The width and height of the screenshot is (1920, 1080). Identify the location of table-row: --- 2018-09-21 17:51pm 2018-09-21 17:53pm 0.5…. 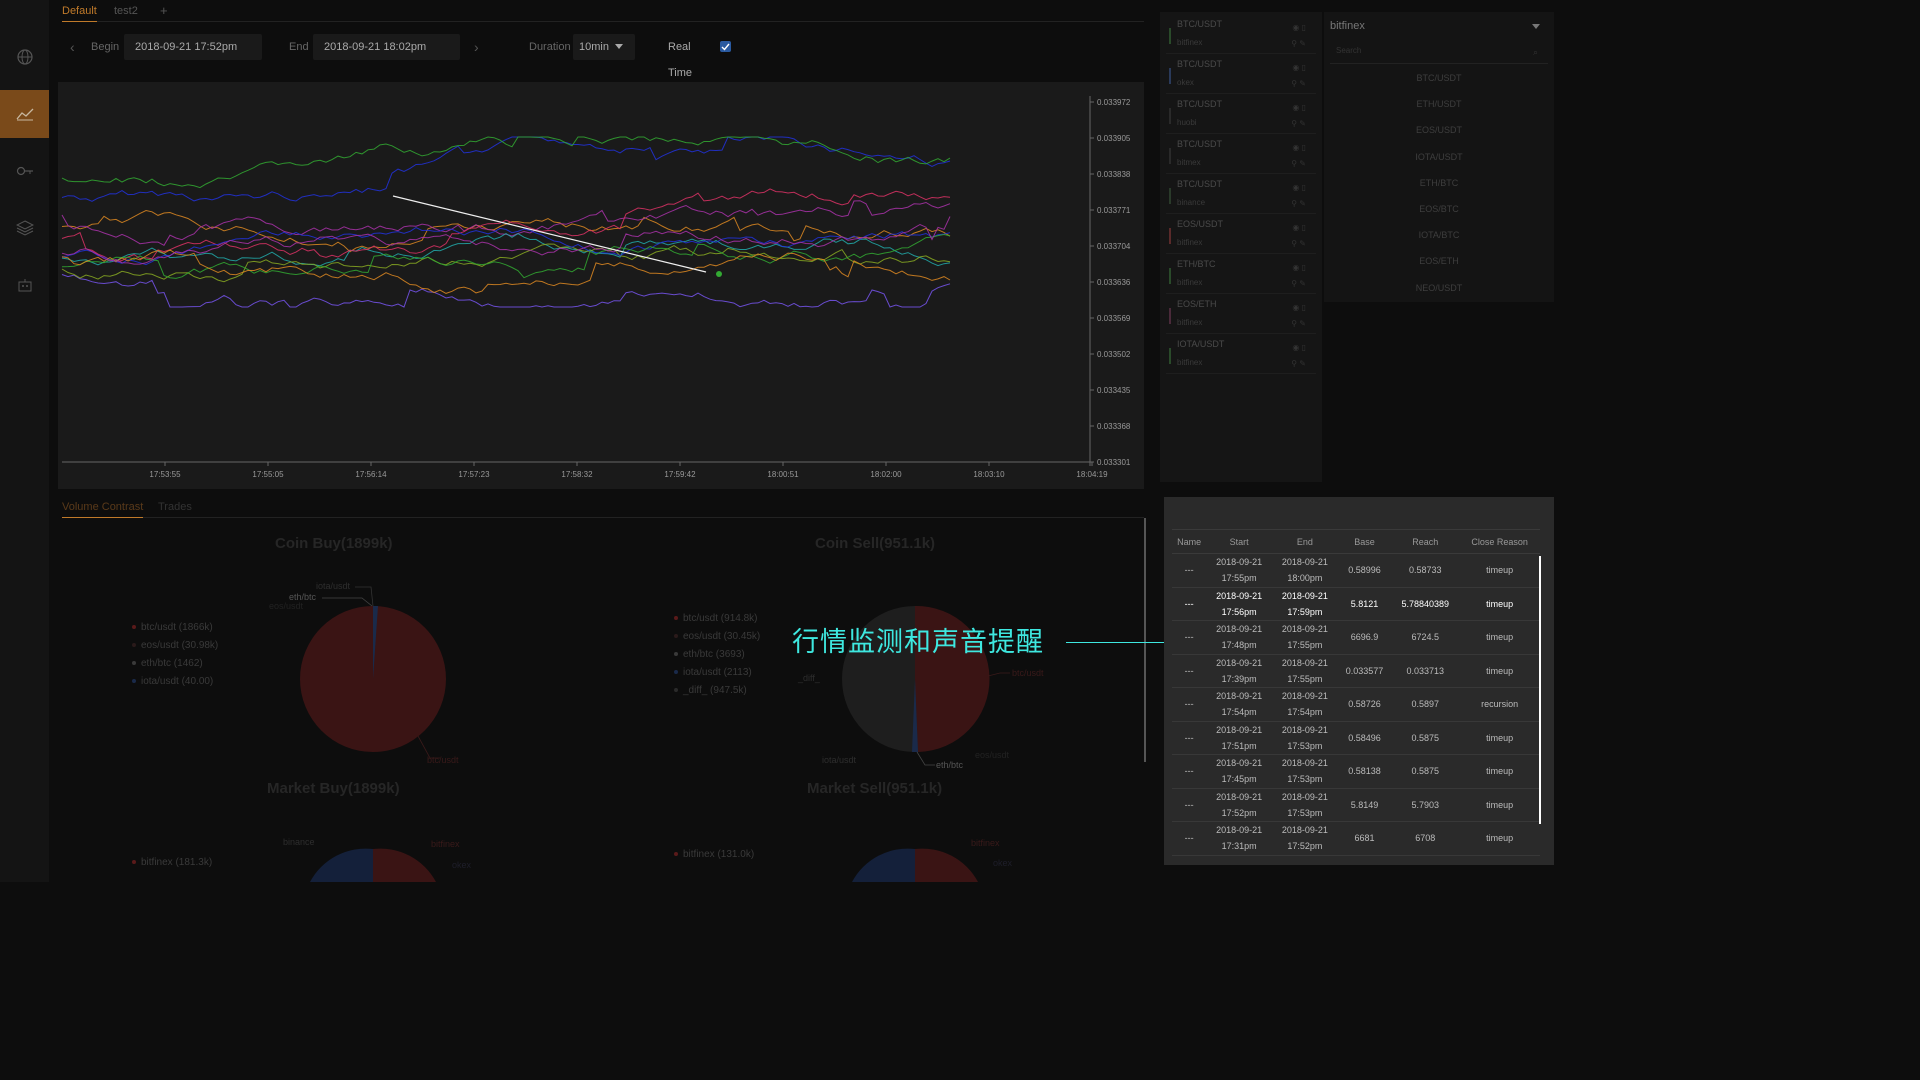
(1356, 738).